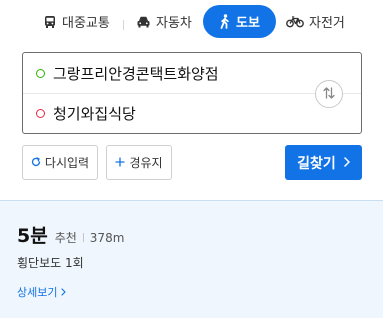 The image size is (383, 318). I want to click on result-recommend-badge: 추천, so click(65, 238).